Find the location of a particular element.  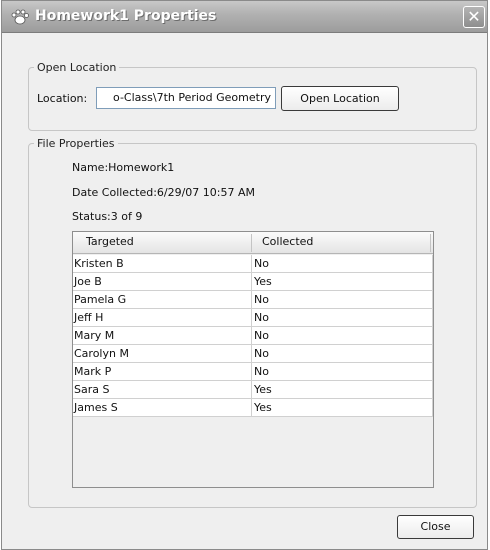

targeted-cell: Sara S is located at coordinates (92, 389).